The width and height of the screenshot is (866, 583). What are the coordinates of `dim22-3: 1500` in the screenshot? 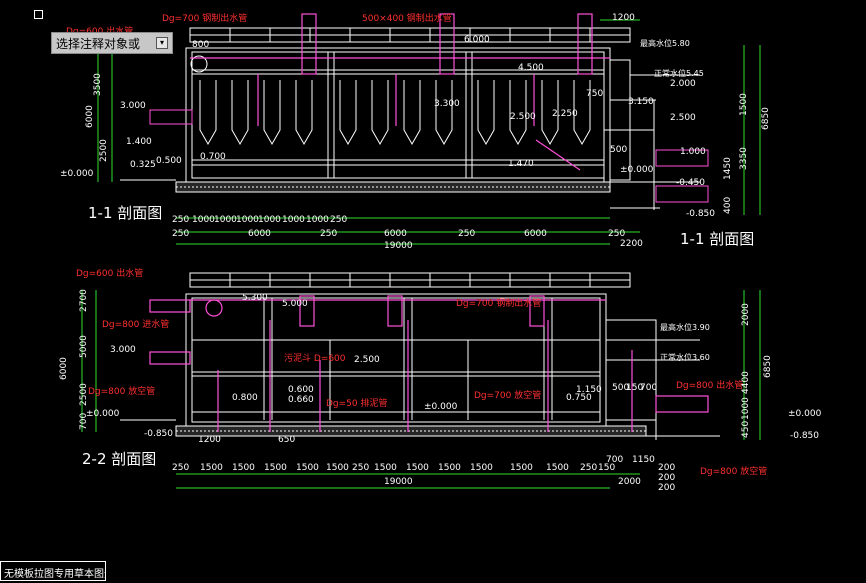 It's located at (275, 468).